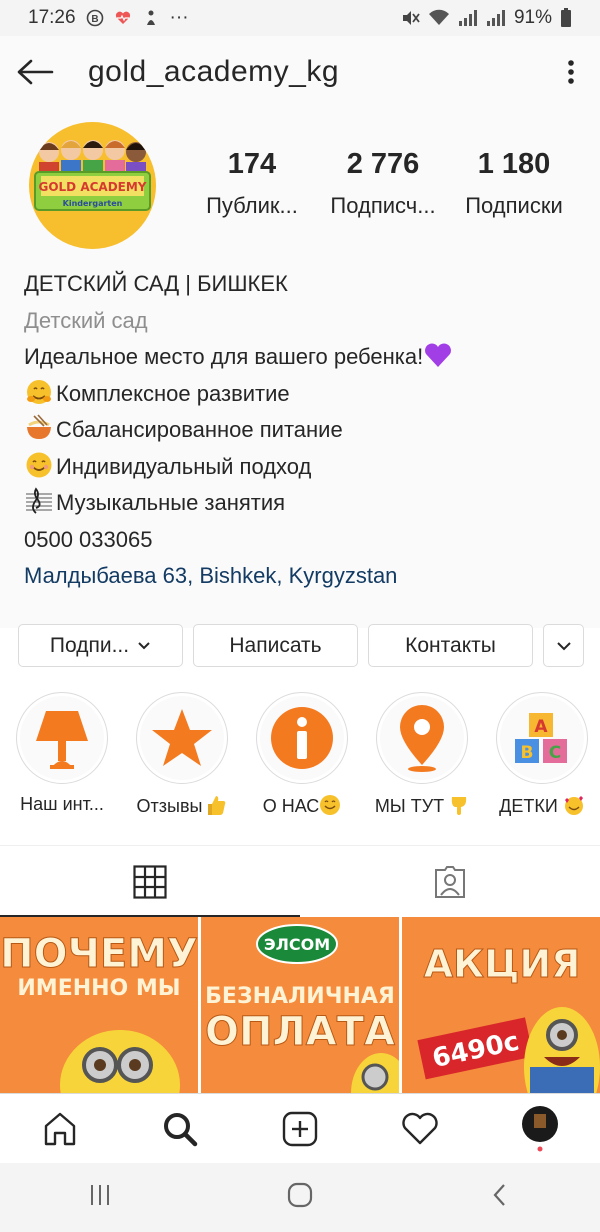  I want to click on stat-following: 1 180 Подписки, so click(514, 183).